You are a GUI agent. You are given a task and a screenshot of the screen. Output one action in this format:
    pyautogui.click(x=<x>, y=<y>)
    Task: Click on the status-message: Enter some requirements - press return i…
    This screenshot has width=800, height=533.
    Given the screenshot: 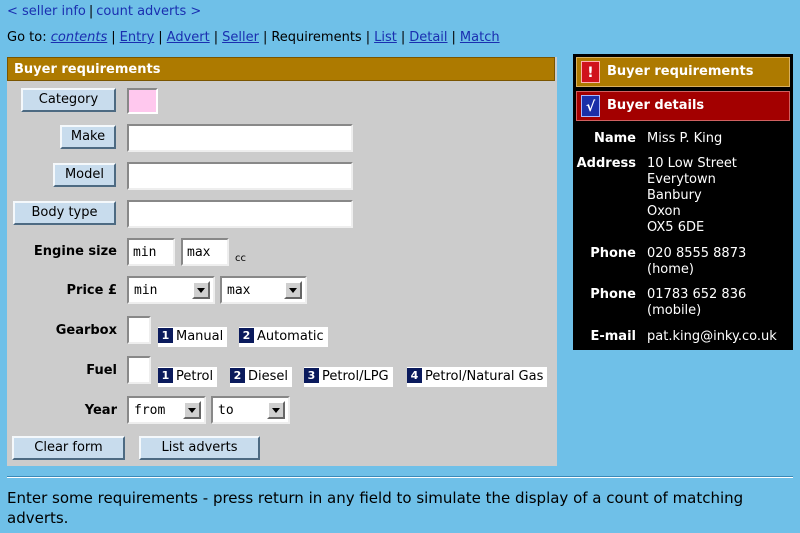 What is the action you would take?
    pyautogui.click(x=375, y=508)
    